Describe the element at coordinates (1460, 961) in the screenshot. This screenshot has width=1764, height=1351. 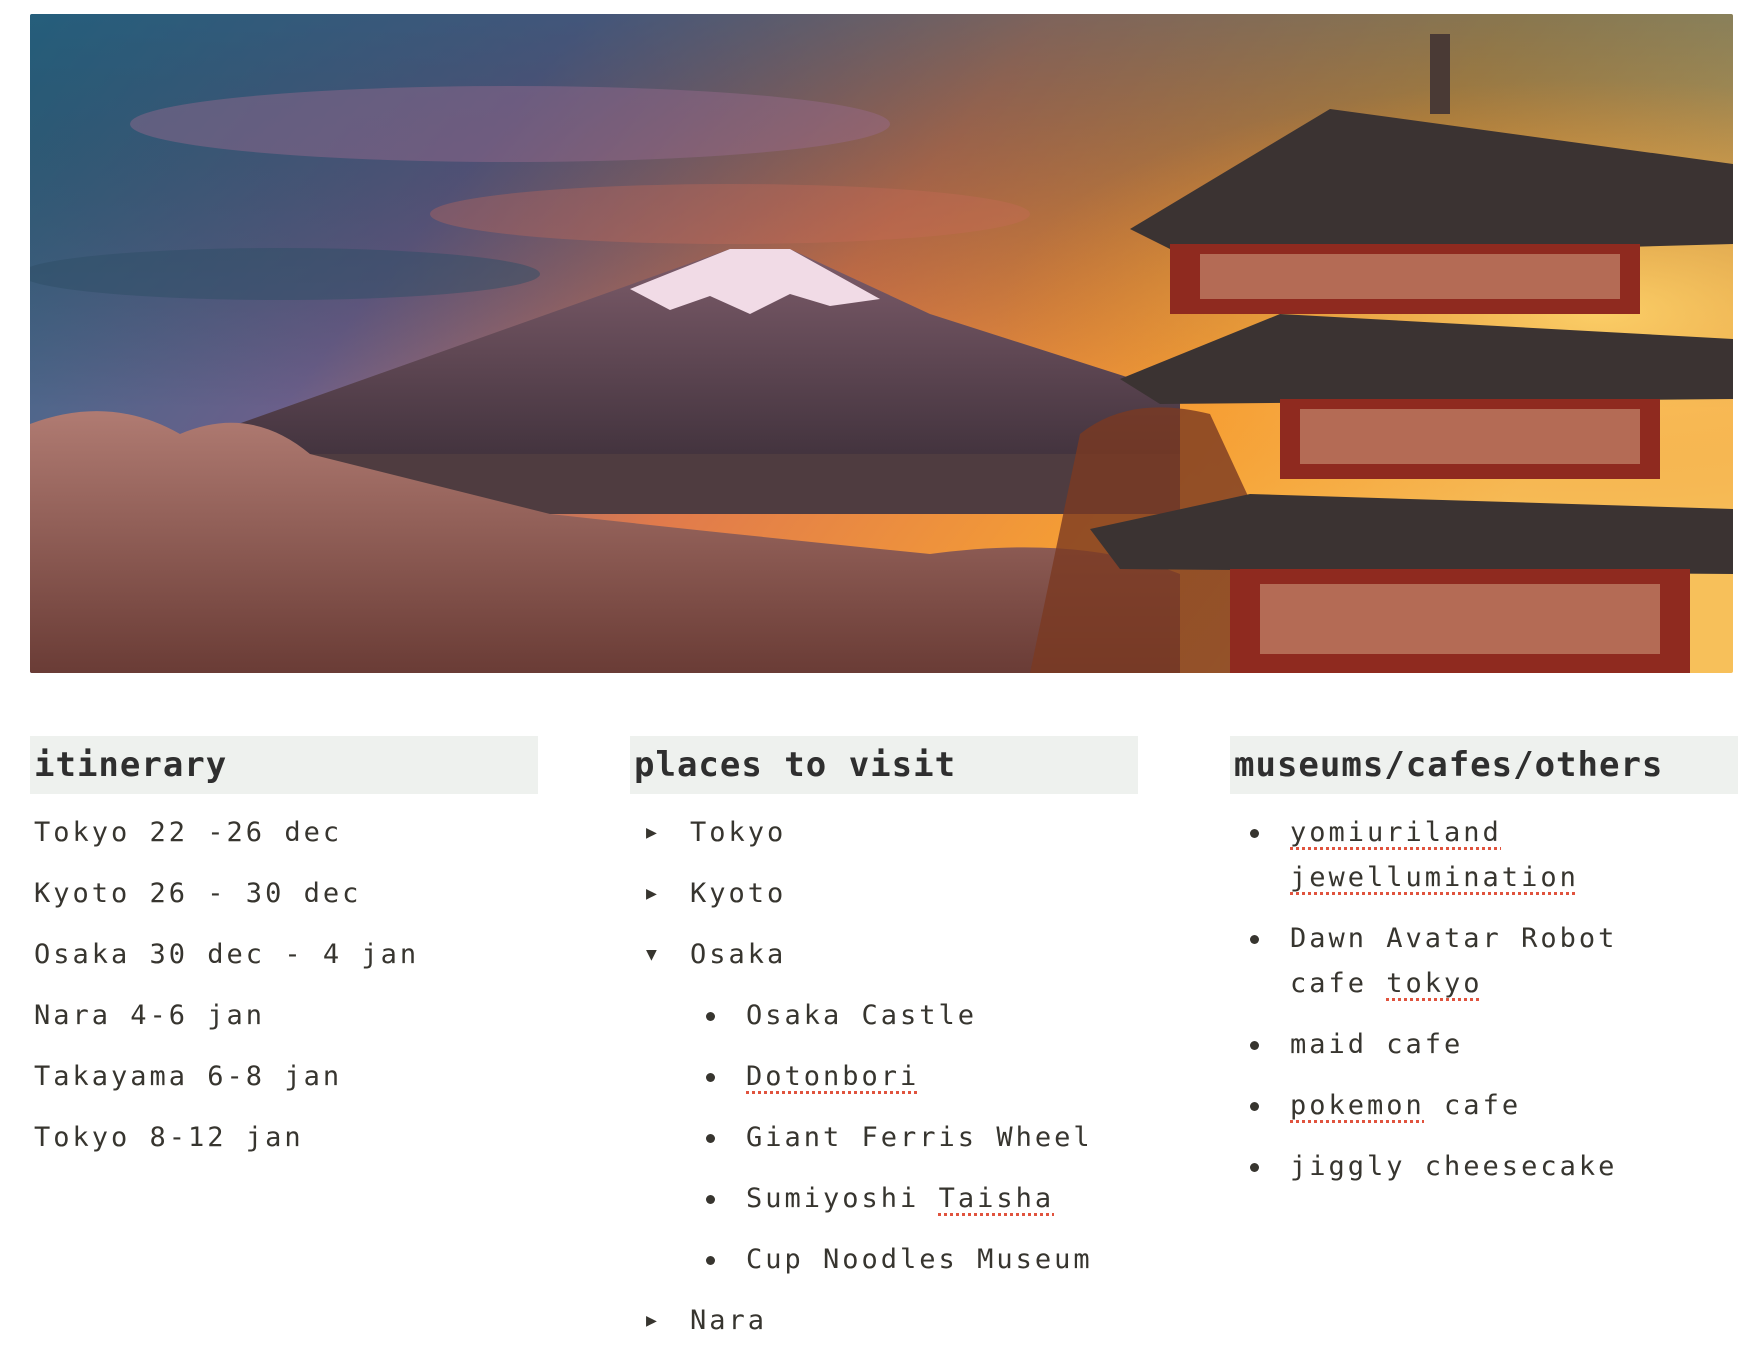
I see `list-item: Dawn Avatar Robot cafe tokyo` at that location.